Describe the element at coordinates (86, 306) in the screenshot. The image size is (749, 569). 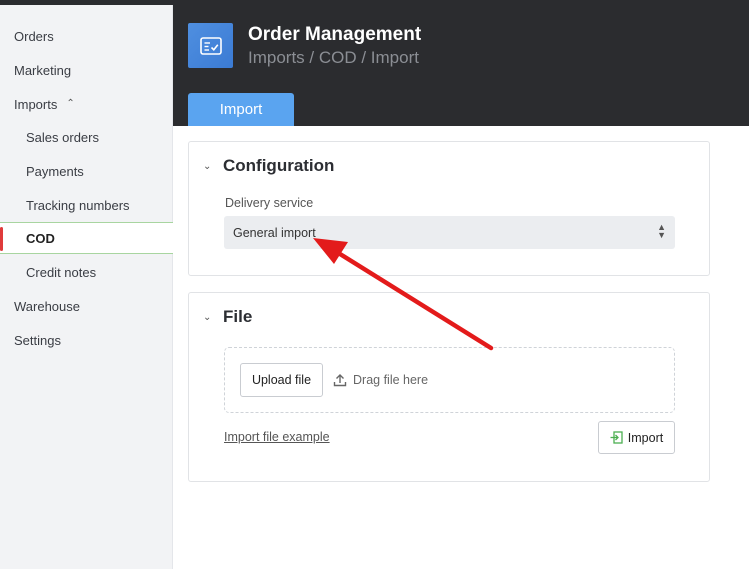
I see `sidebar-item-warehouse: Warehouse` at that location.